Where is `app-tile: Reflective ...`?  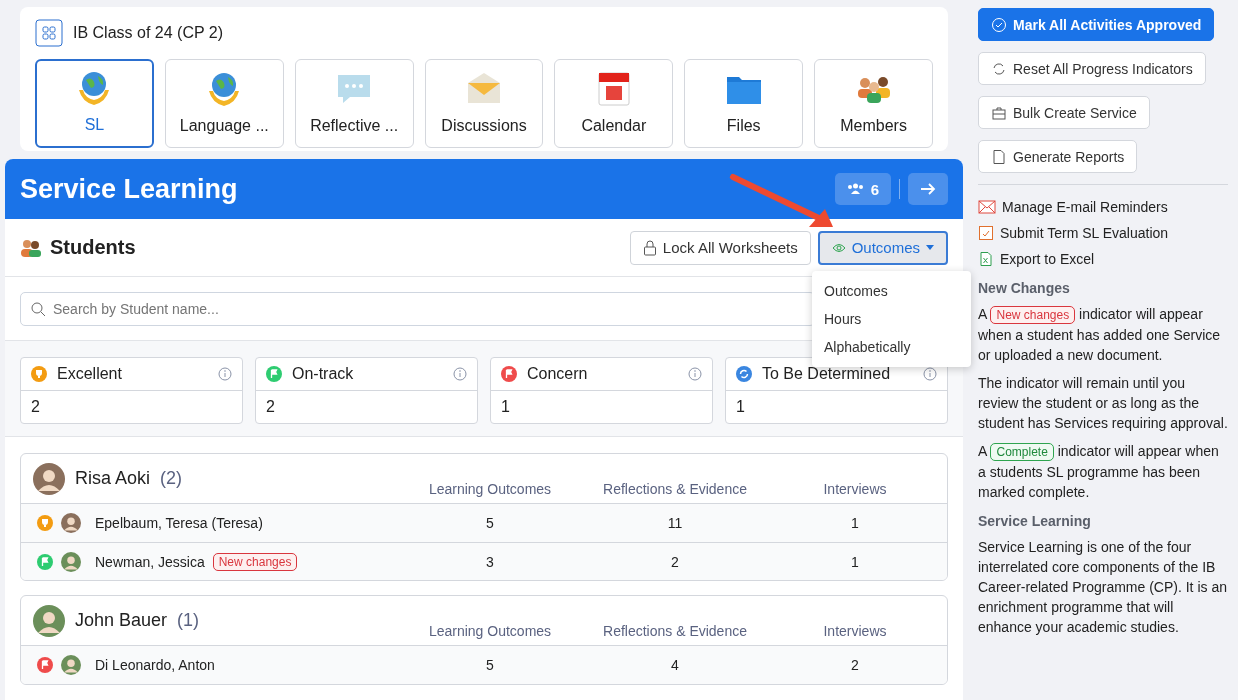
app-tile: Reflective ... is located at coordinates (354, 103).